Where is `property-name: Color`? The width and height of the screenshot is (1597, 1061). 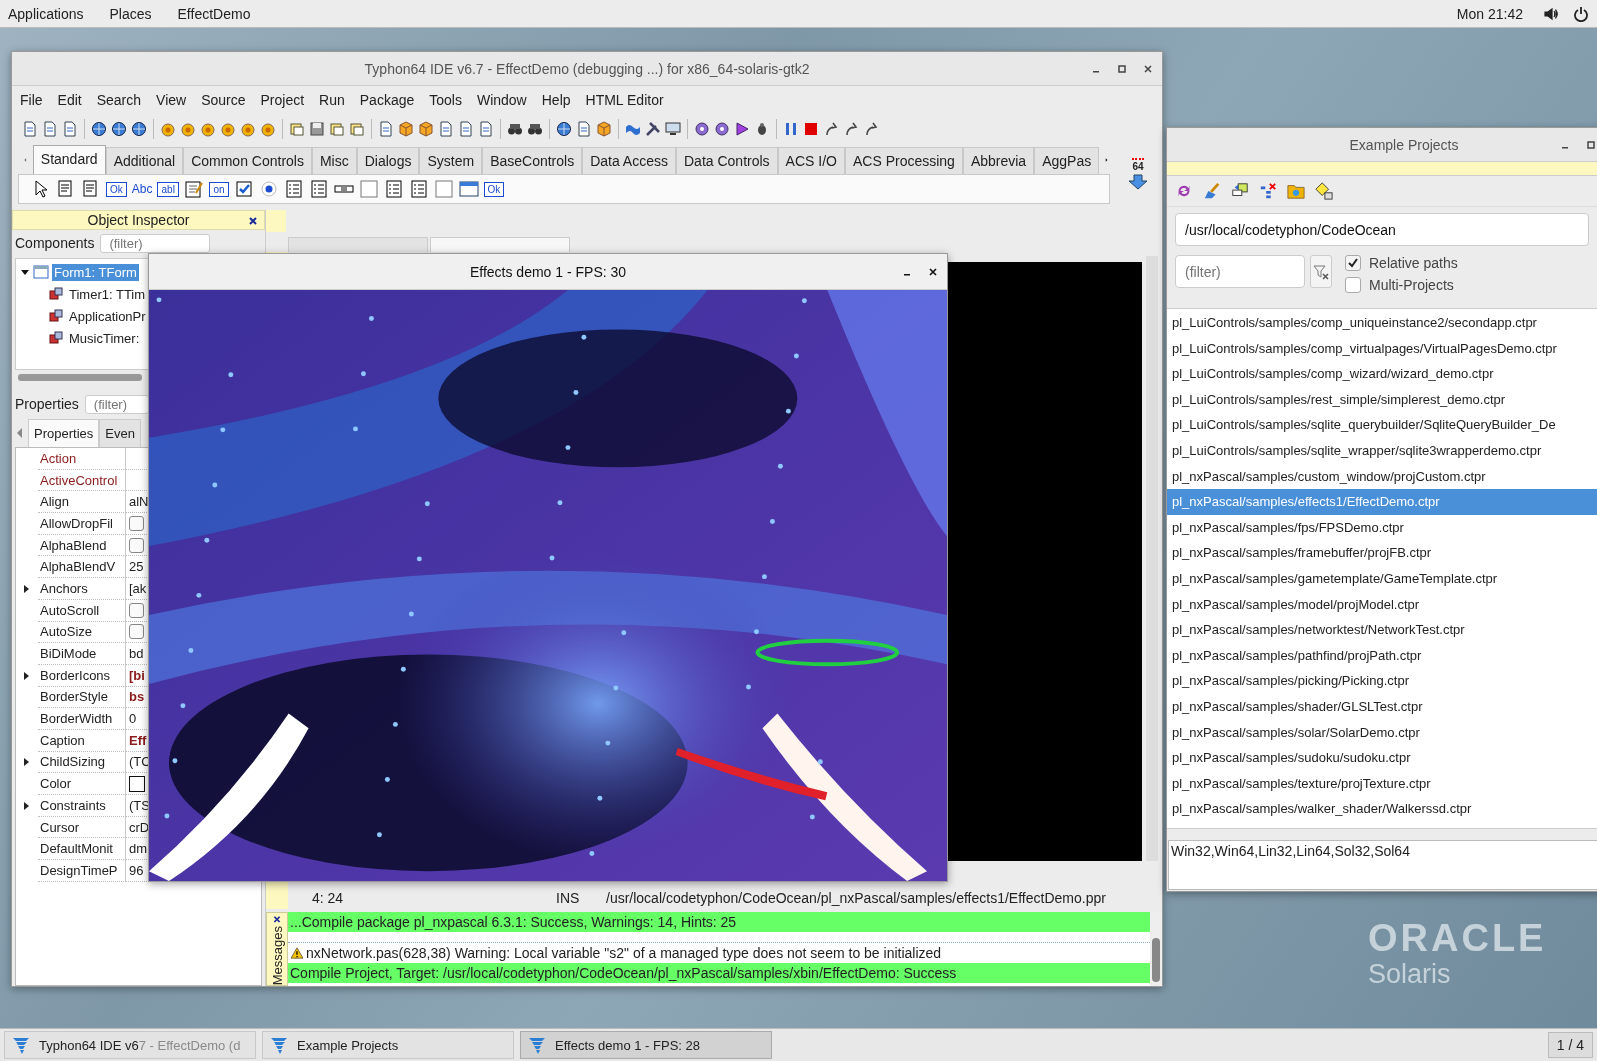
property-name: Color is located at coordinates (82, 784).